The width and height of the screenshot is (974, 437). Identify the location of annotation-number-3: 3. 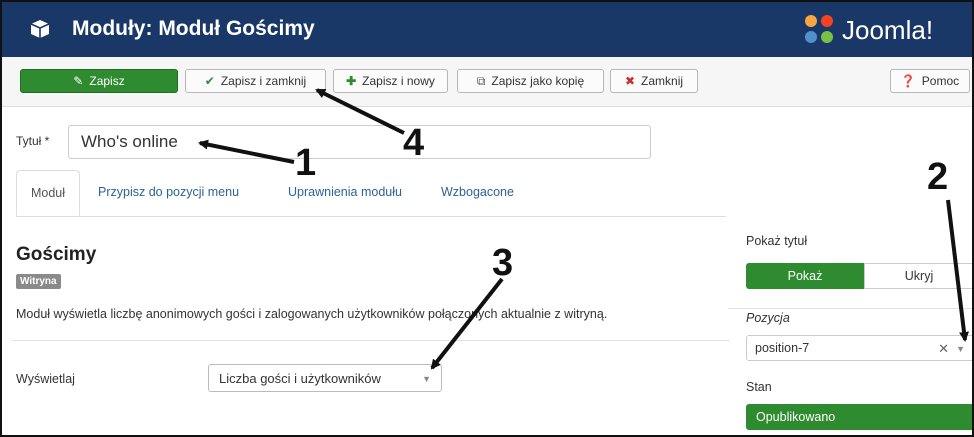
(503, 263).